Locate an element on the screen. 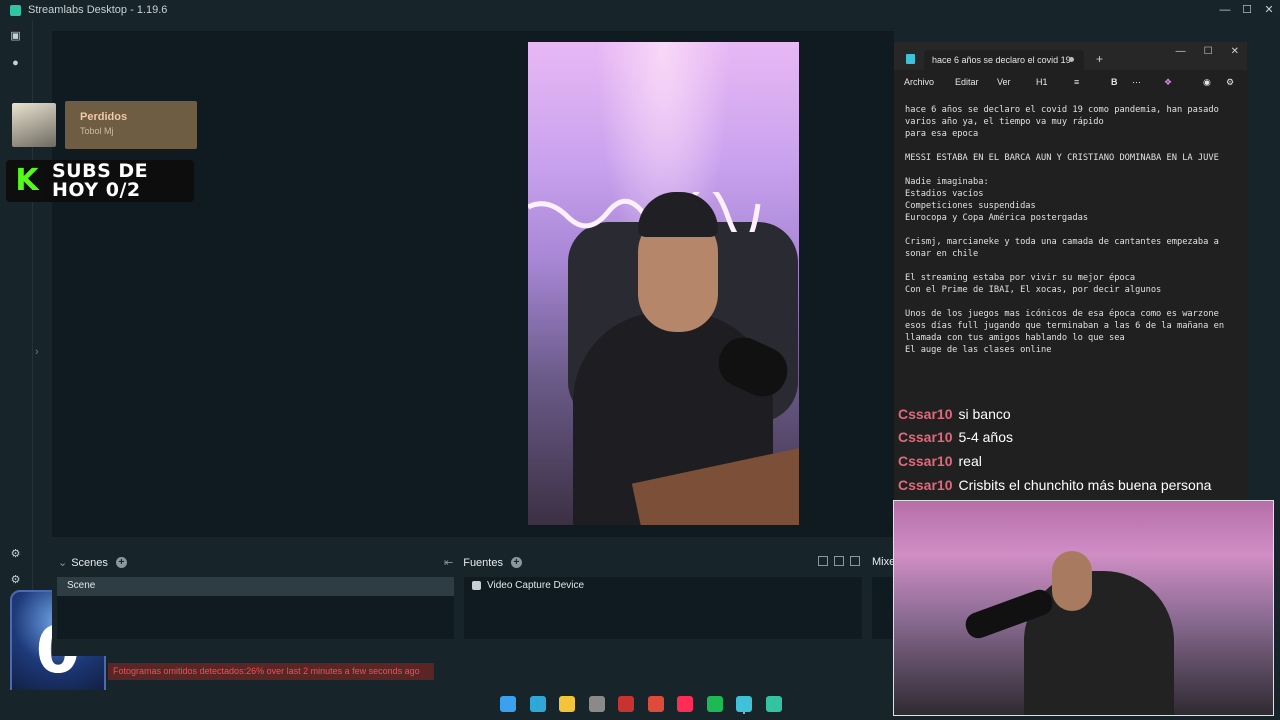 The height and width of the screenshot is (720, 1280). source-tools is located at coordinates (839, 561).